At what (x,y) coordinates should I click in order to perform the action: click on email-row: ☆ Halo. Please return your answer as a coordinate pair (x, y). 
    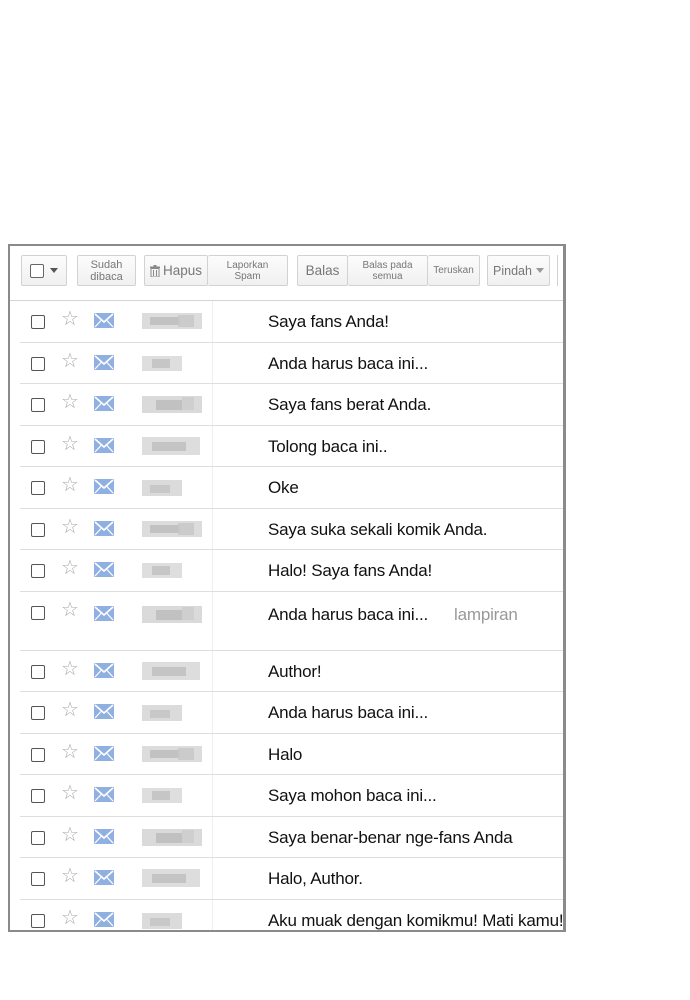
    Looking at the image, I should click on (291, 754).